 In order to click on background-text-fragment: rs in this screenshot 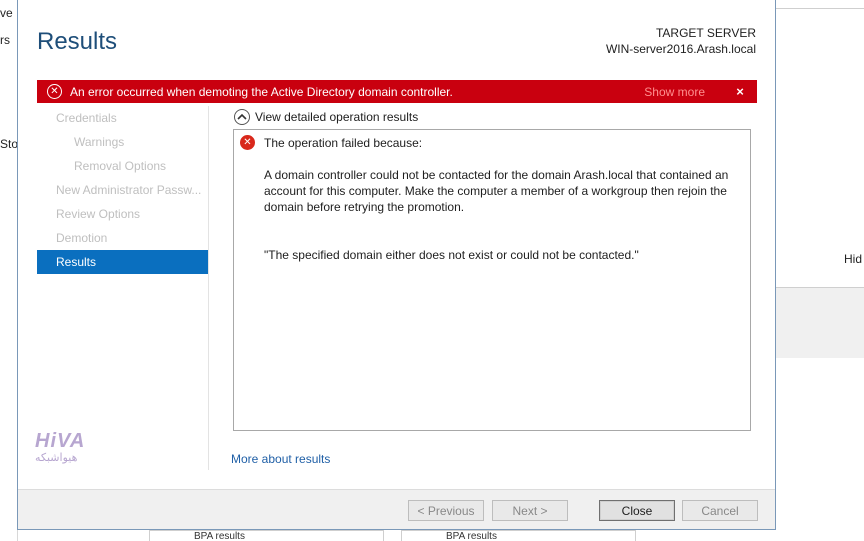, I will do `click(5, 40)`.